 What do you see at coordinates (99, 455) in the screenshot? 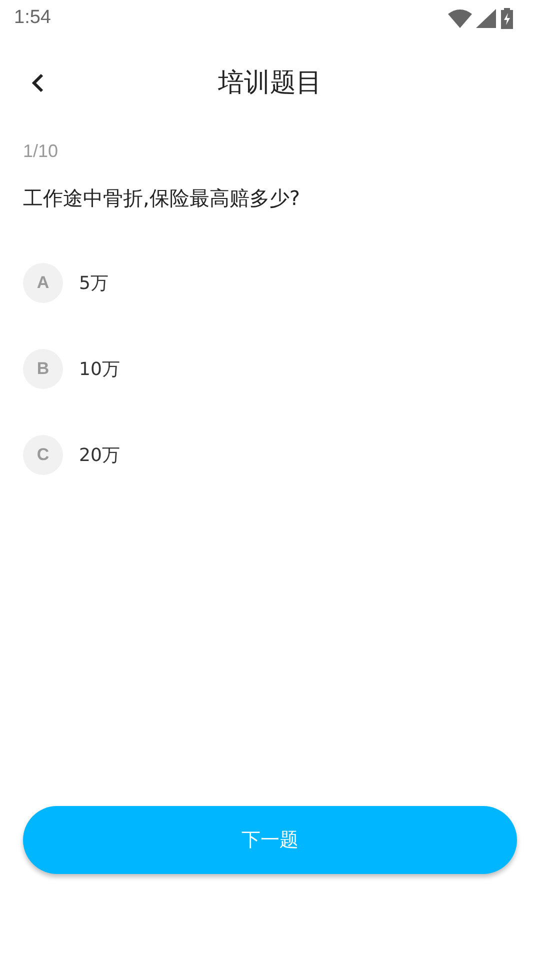
I see `option-text: 20万` at bounding box center [99, 455].